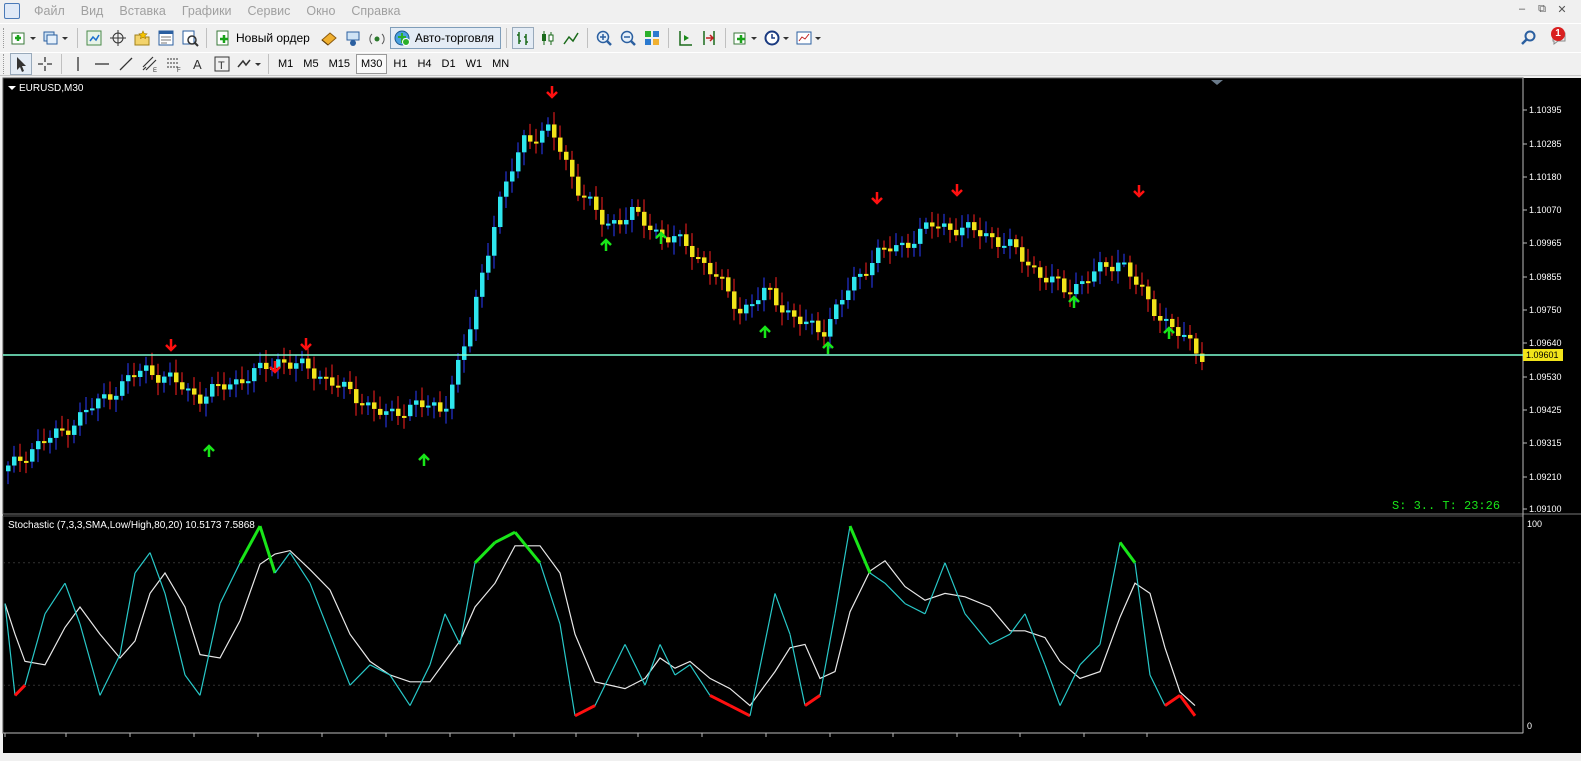 The image size is (1581, 761). I want to click on time-axis-label: 3 Aug 22:00, so click(218, 743).